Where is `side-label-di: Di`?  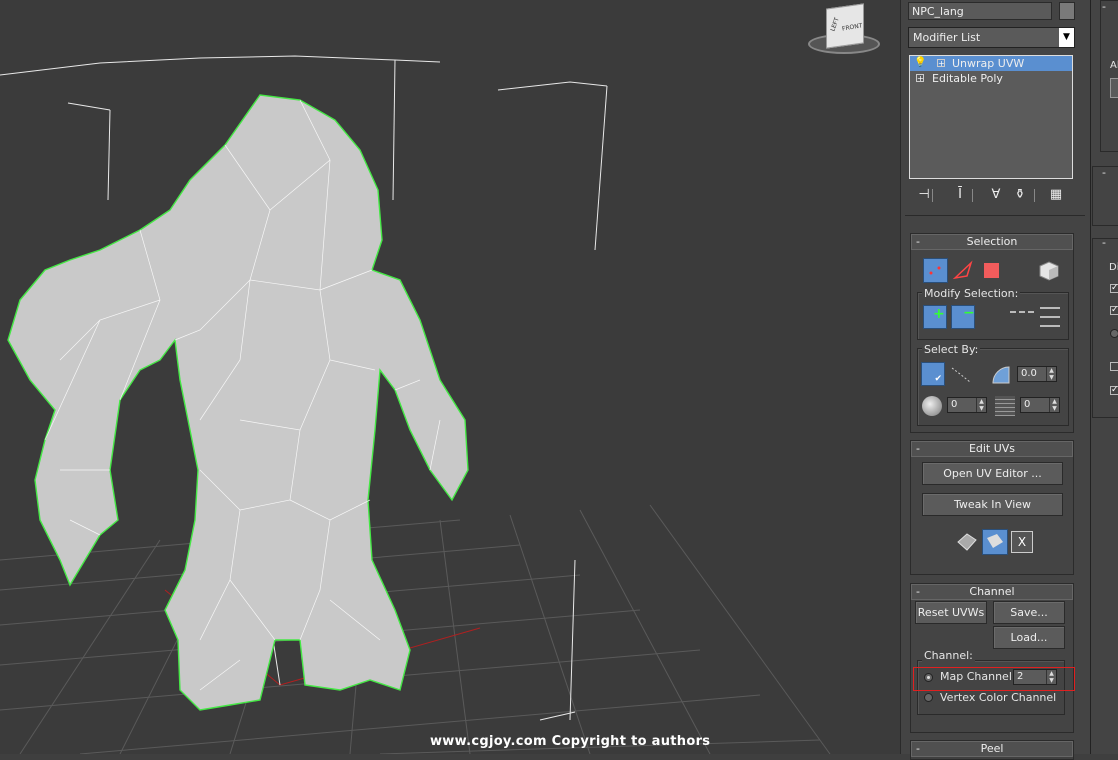
side-label-di: Di is located at coordinates (1113, 267).